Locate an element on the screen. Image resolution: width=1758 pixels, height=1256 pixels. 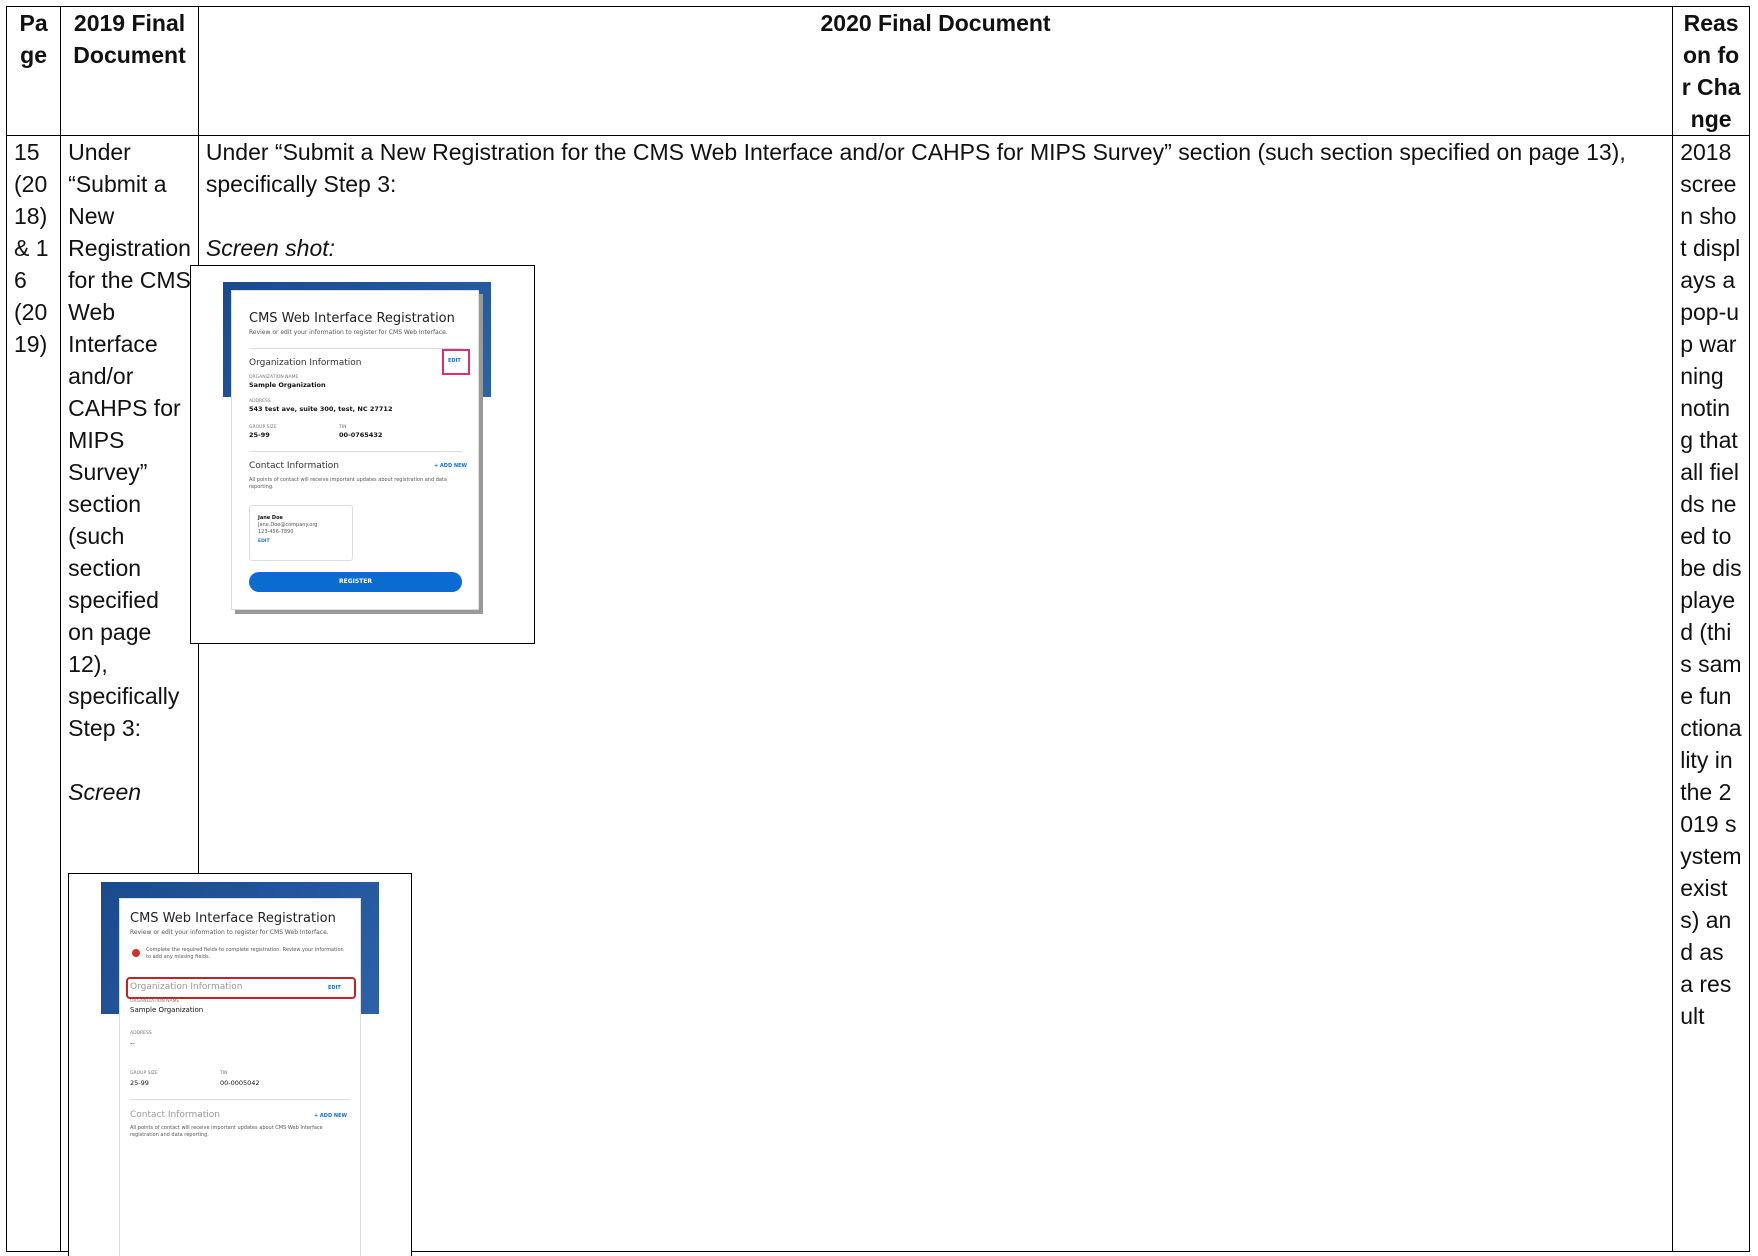
header-reason: Reason for Change is located at coordinates (1711, 71).